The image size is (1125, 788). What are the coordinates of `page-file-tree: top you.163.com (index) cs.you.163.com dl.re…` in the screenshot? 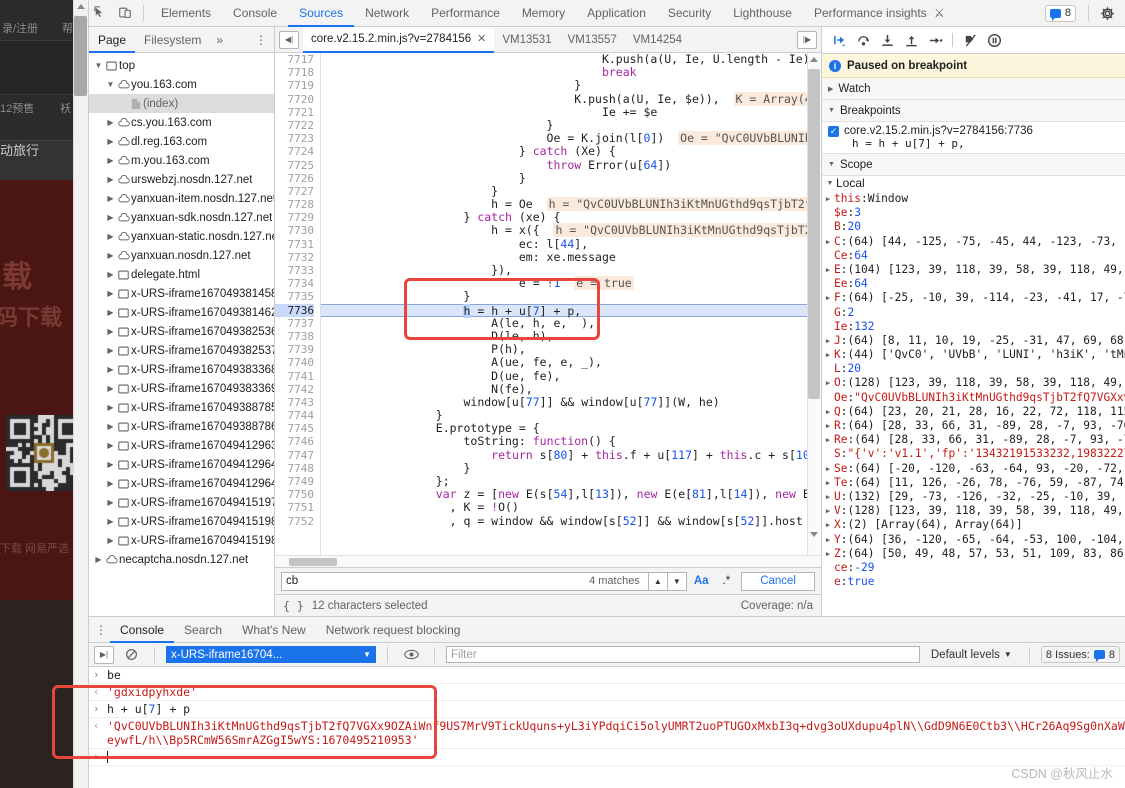 It's located at (181, 334).